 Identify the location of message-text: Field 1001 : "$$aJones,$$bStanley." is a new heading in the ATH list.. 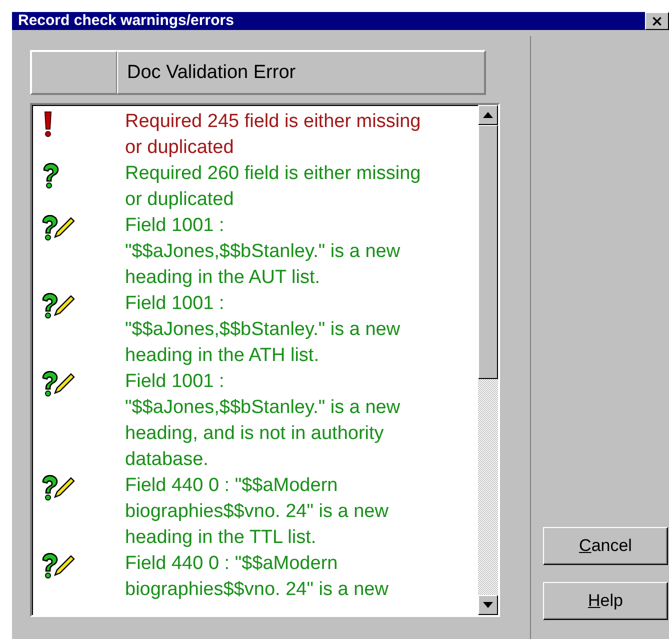
(262, 330).